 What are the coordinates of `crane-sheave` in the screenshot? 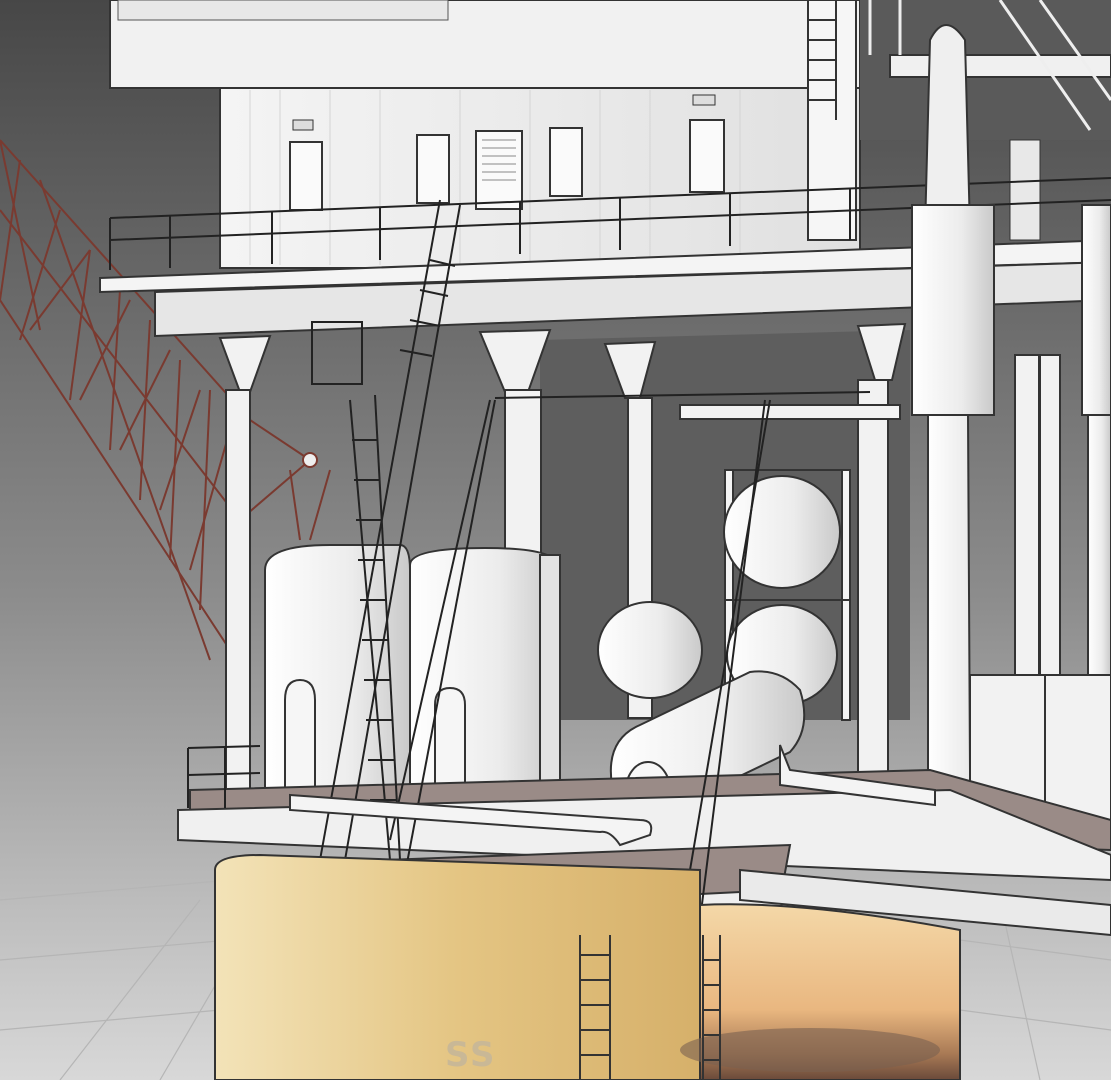 It's located at (310, 460).